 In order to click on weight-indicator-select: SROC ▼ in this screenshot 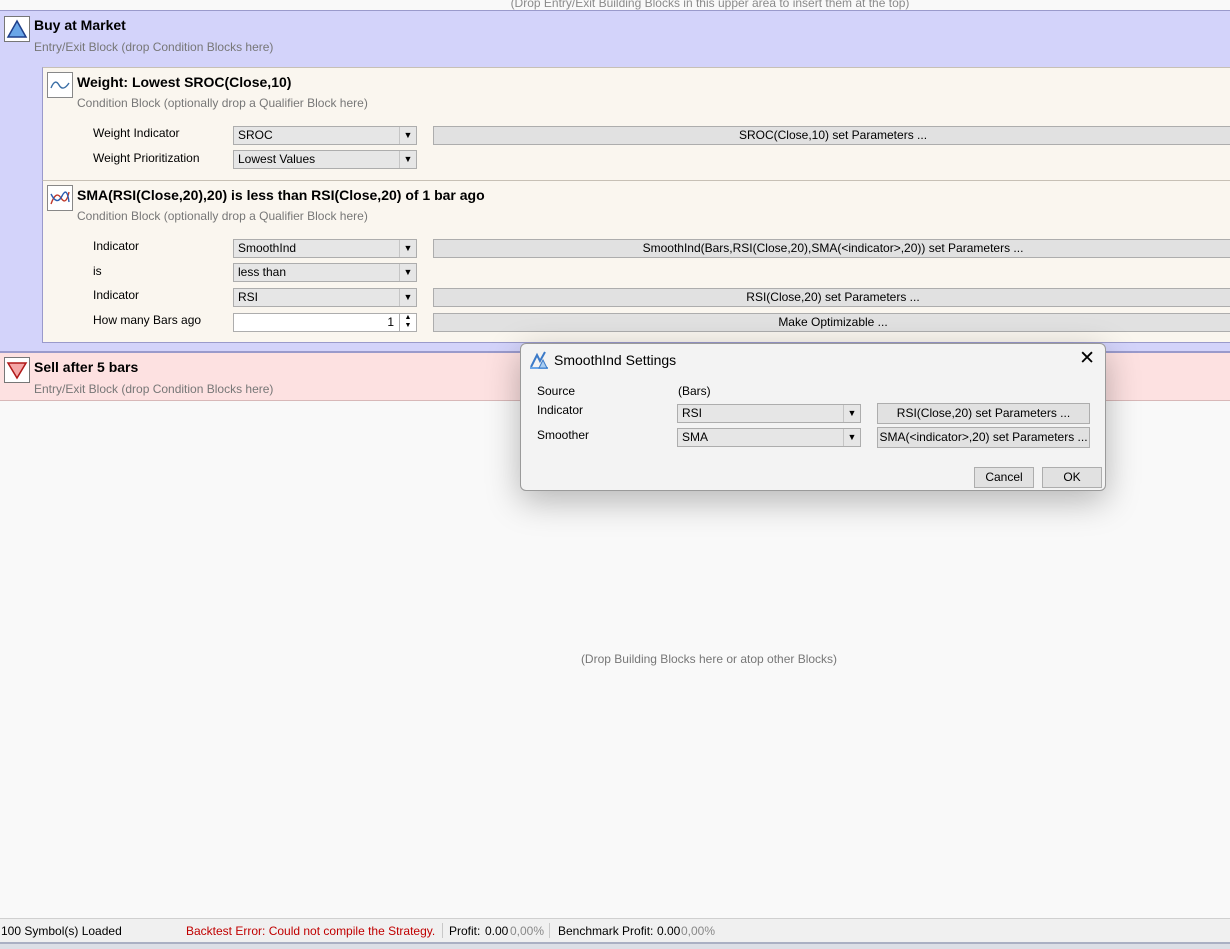, I will do `click(325, 135)`.